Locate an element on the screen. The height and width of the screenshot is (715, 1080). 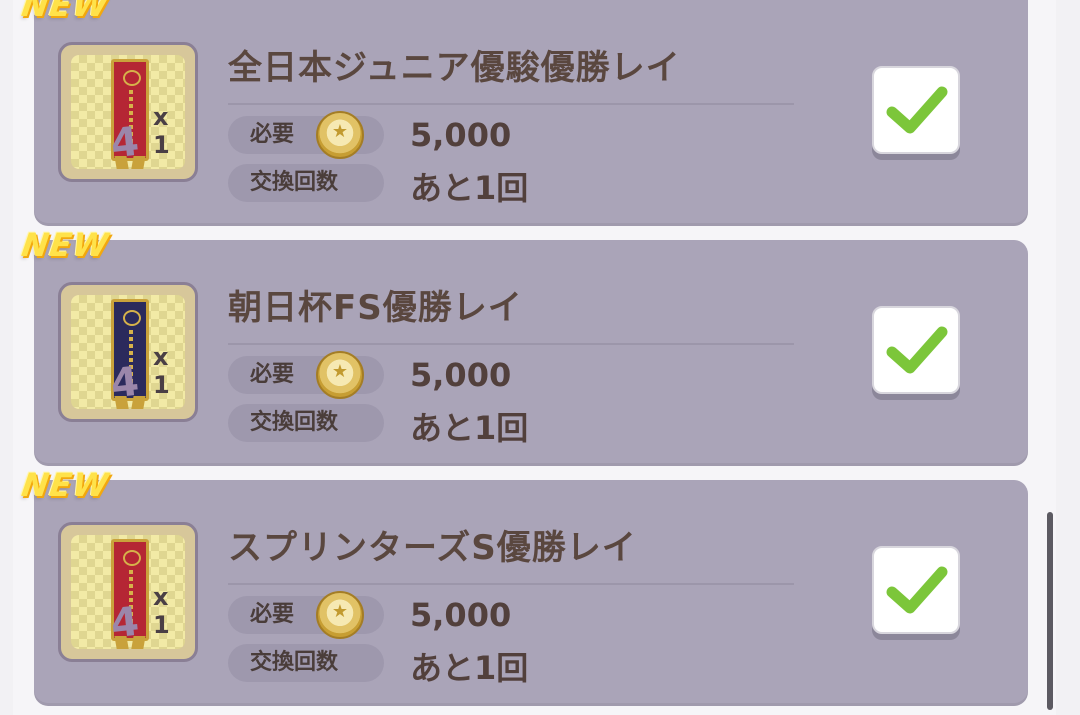
item-name: 朝日杯FS優勝レイ is located at coordinates (375, 308).